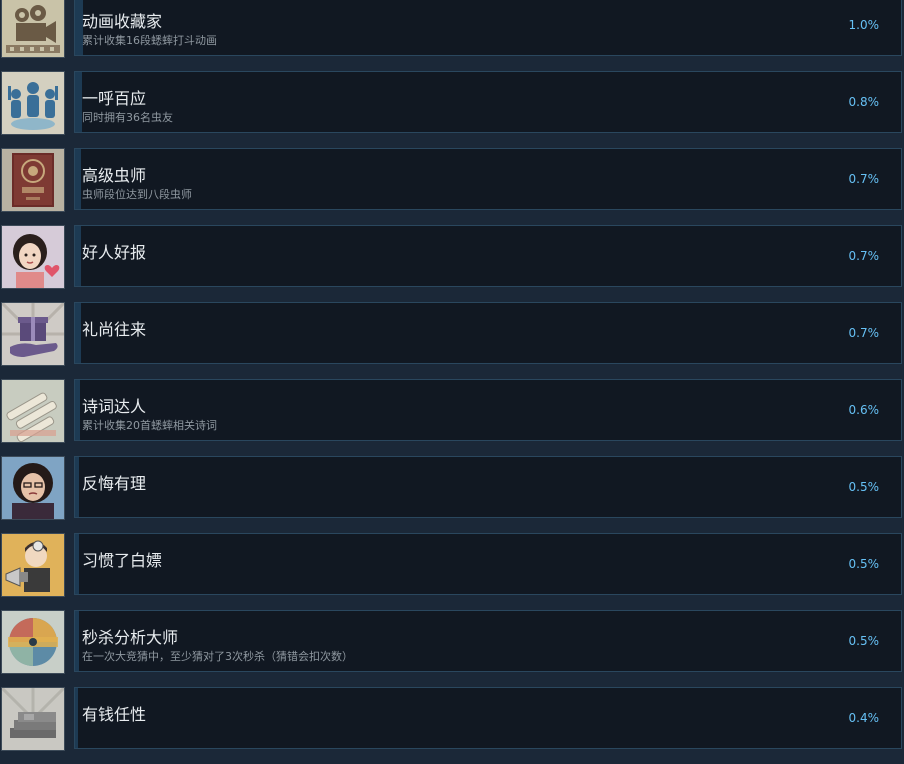  I want to click on achievement-panel: 反悔有理 0.5%, so click(488, 487).